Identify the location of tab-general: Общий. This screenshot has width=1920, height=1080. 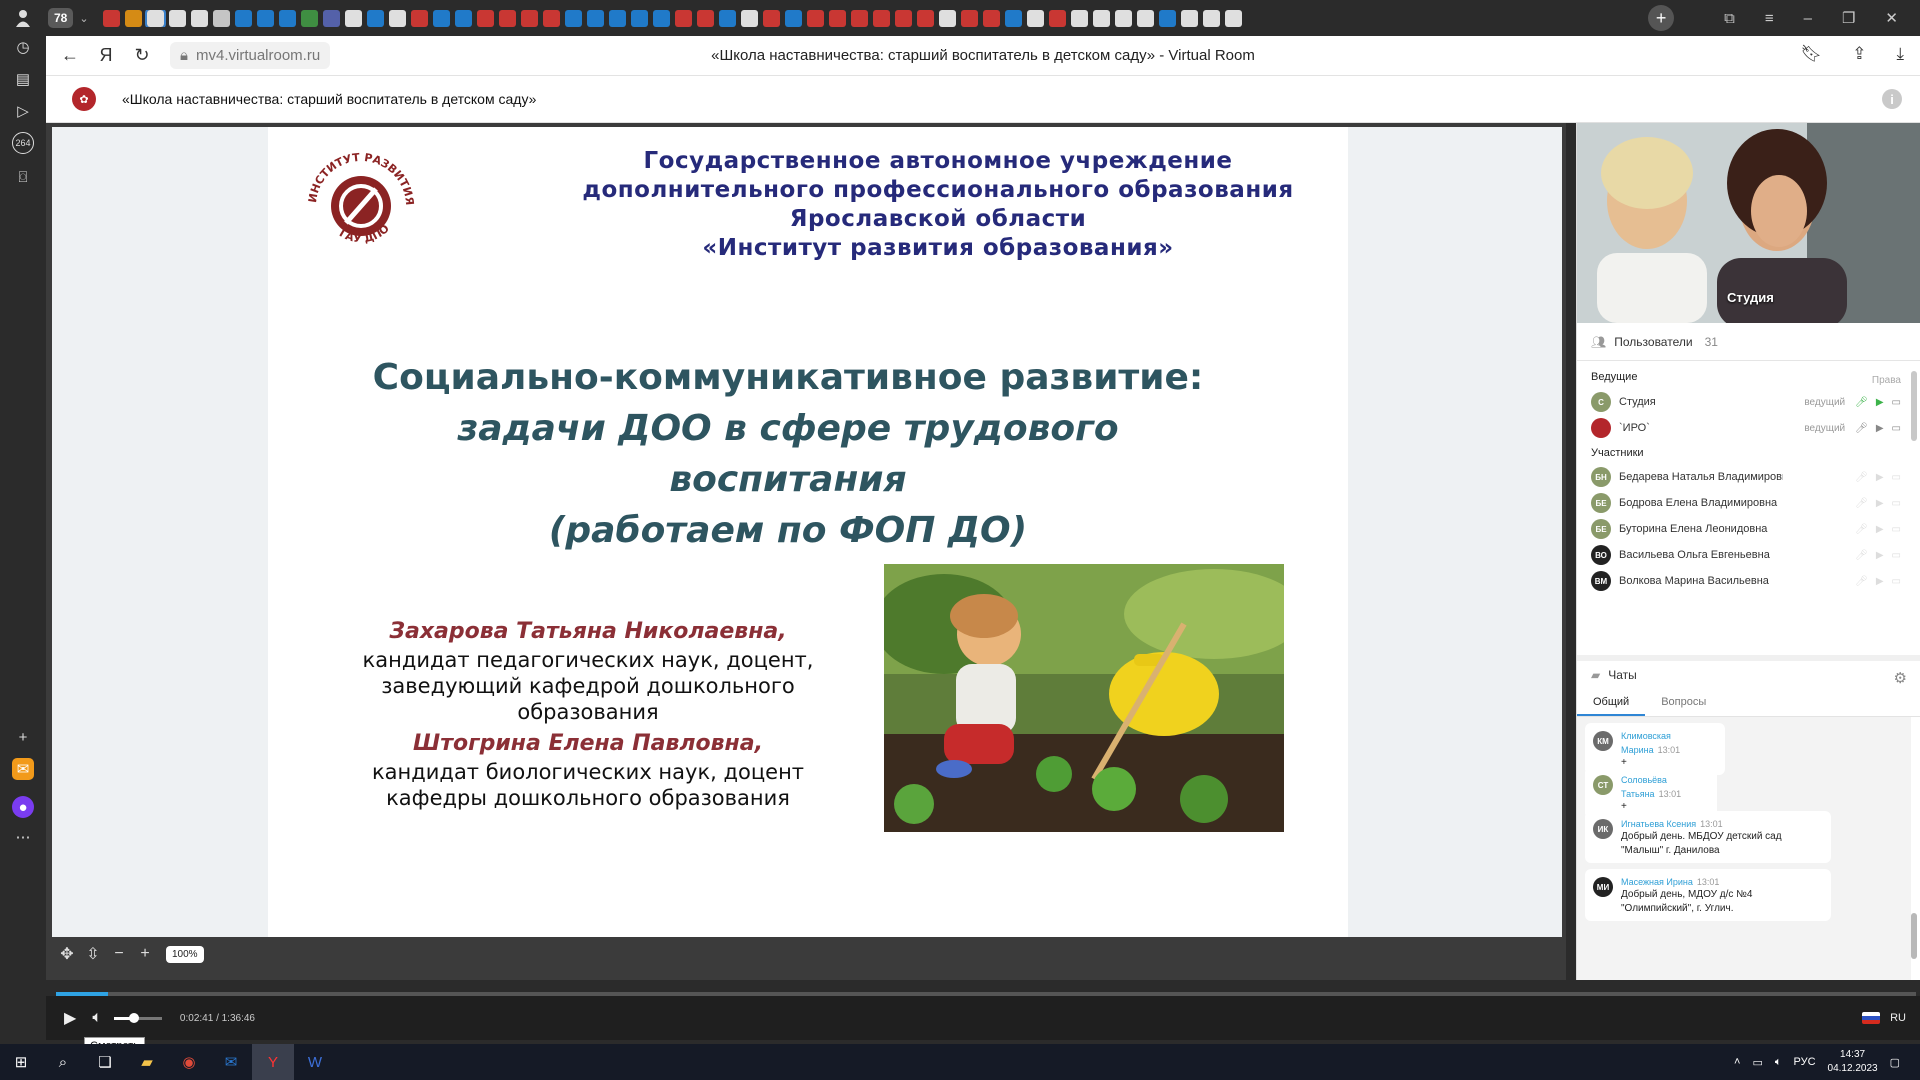
(1611, 702).